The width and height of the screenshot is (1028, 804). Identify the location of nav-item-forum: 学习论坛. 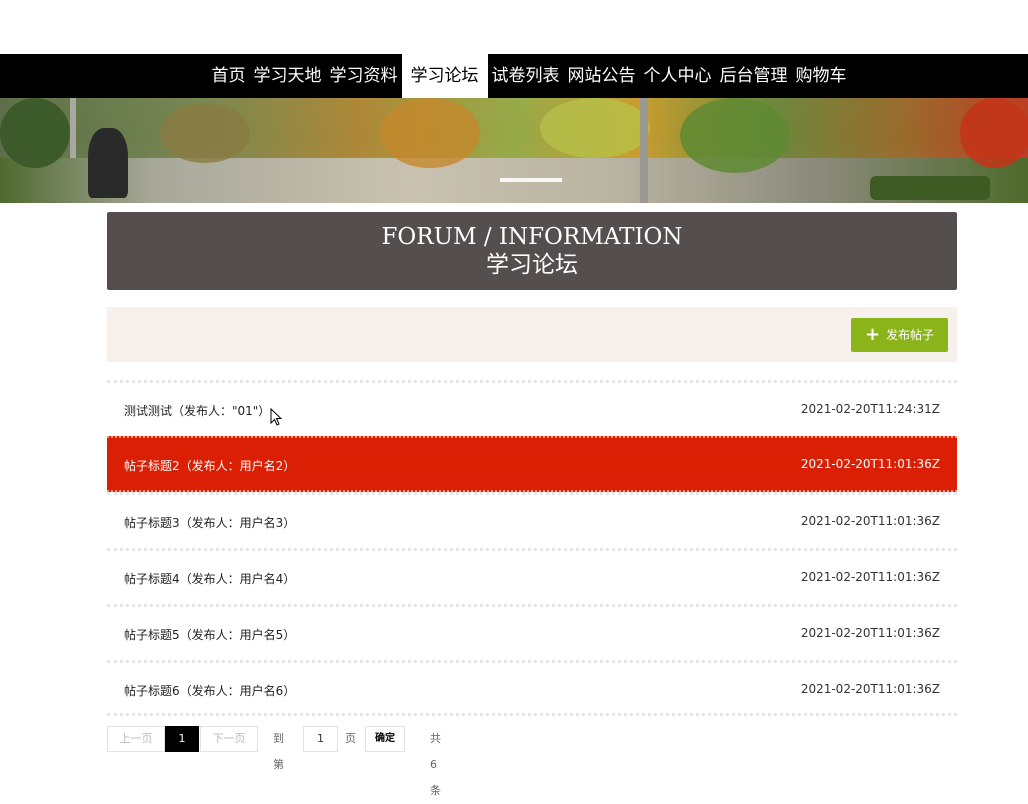
(444, 76).